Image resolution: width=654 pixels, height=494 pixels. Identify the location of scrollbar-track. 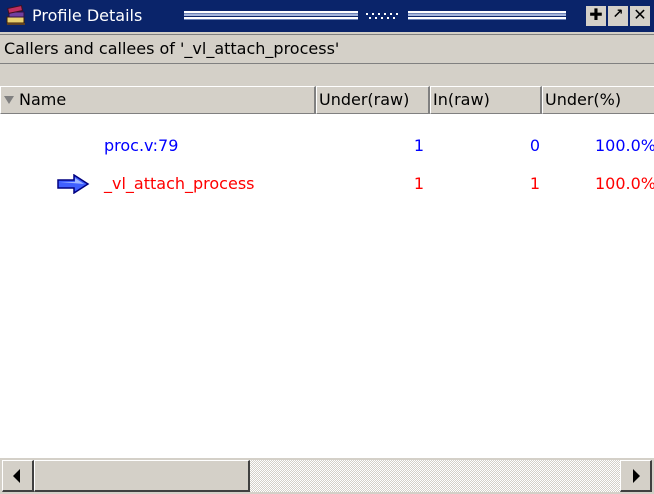
(435, 476).